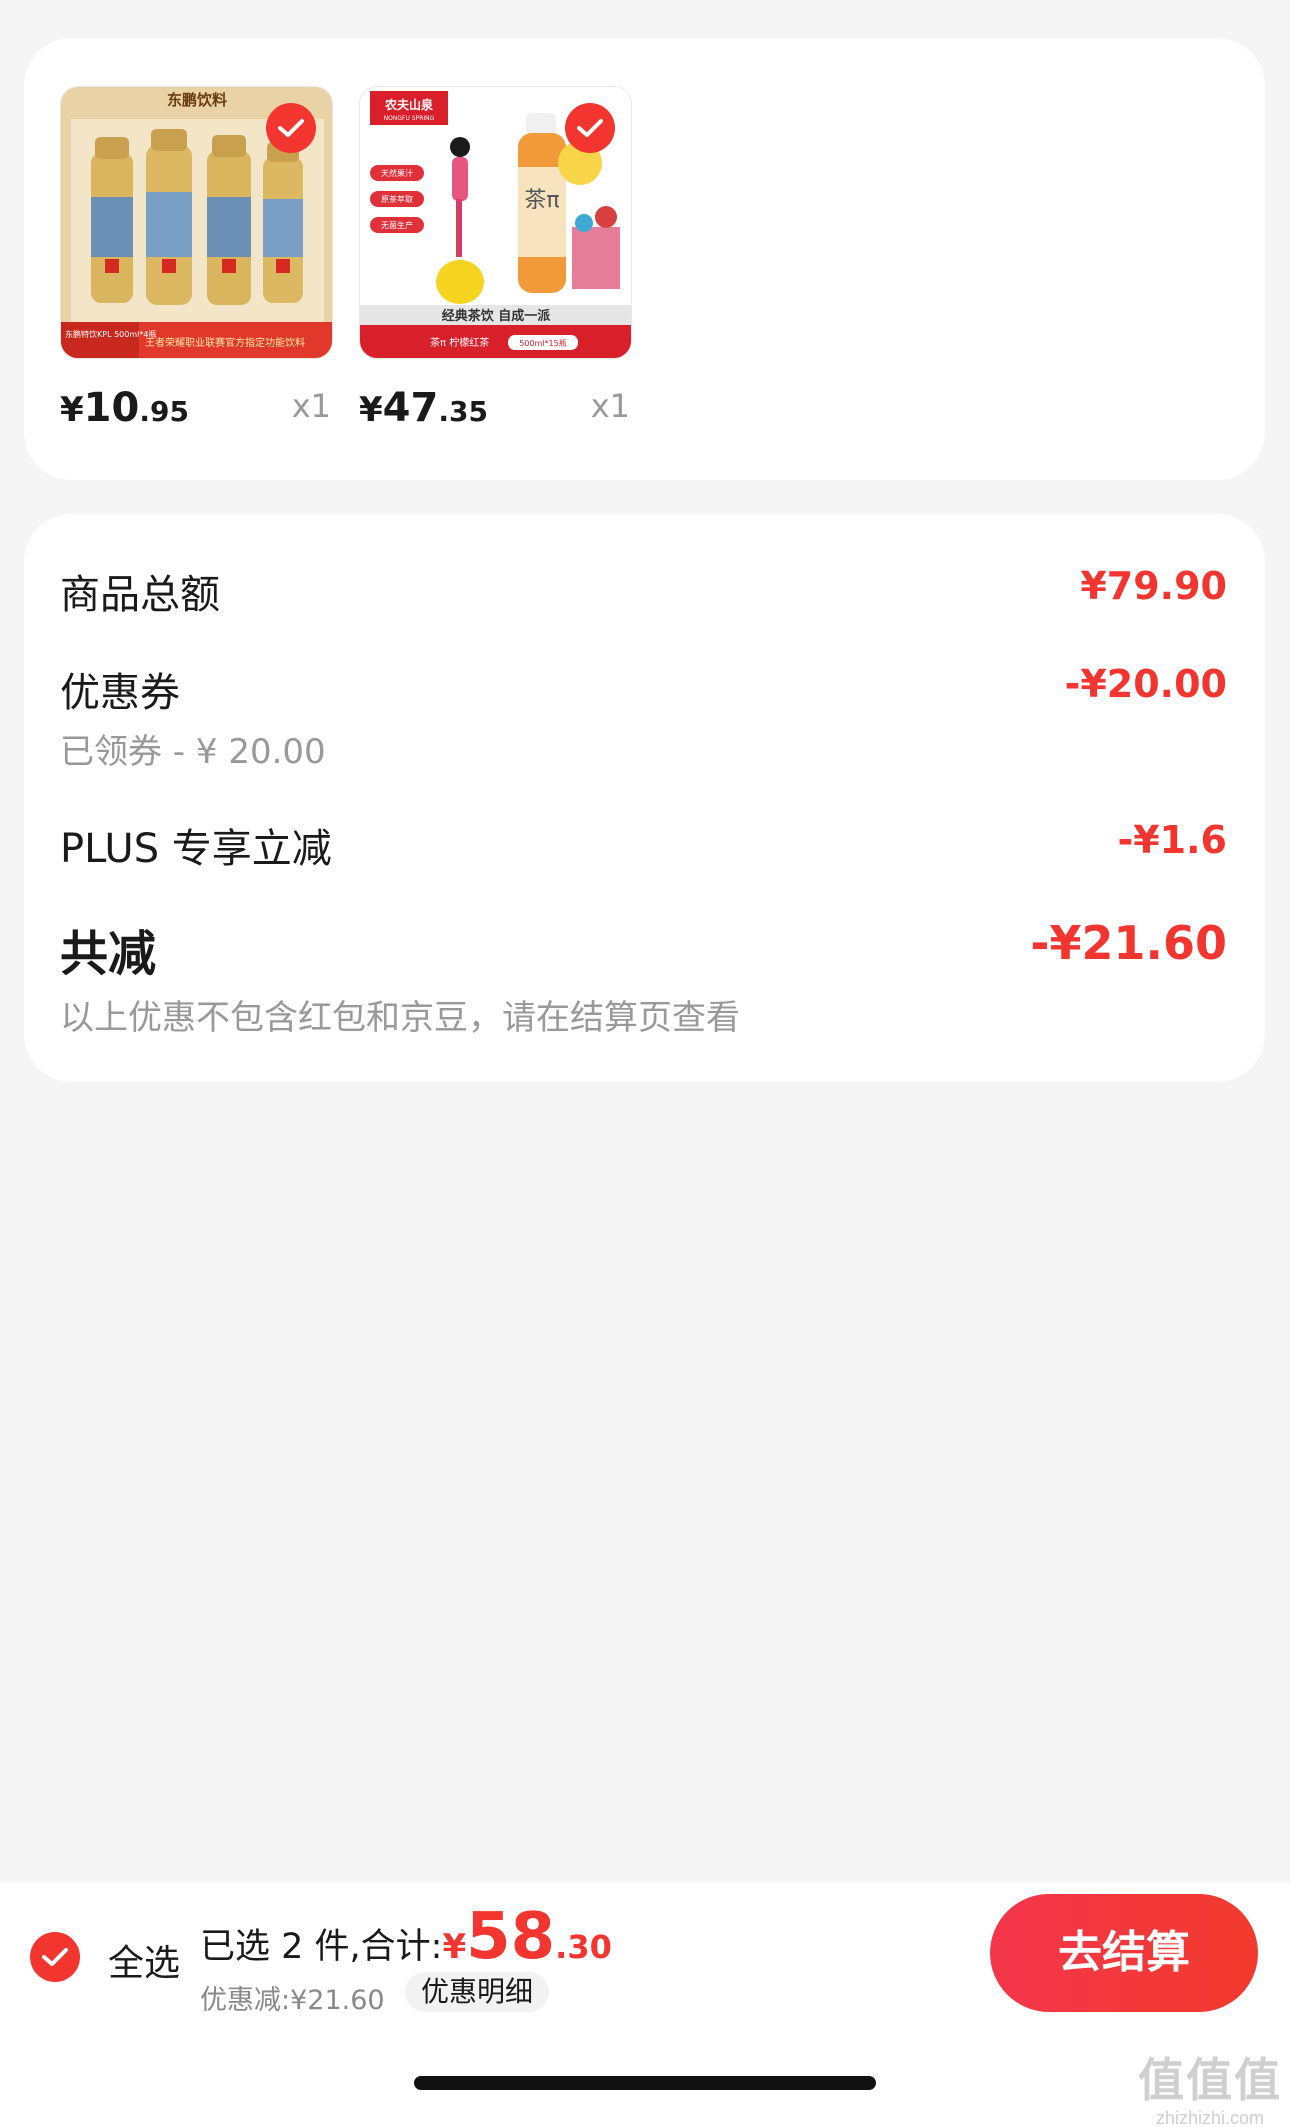 Image resolution: width=1290 pixels, height=2127 pixels. I want to click on plus-discount-value: -¥1.6, so click(1172, 840).